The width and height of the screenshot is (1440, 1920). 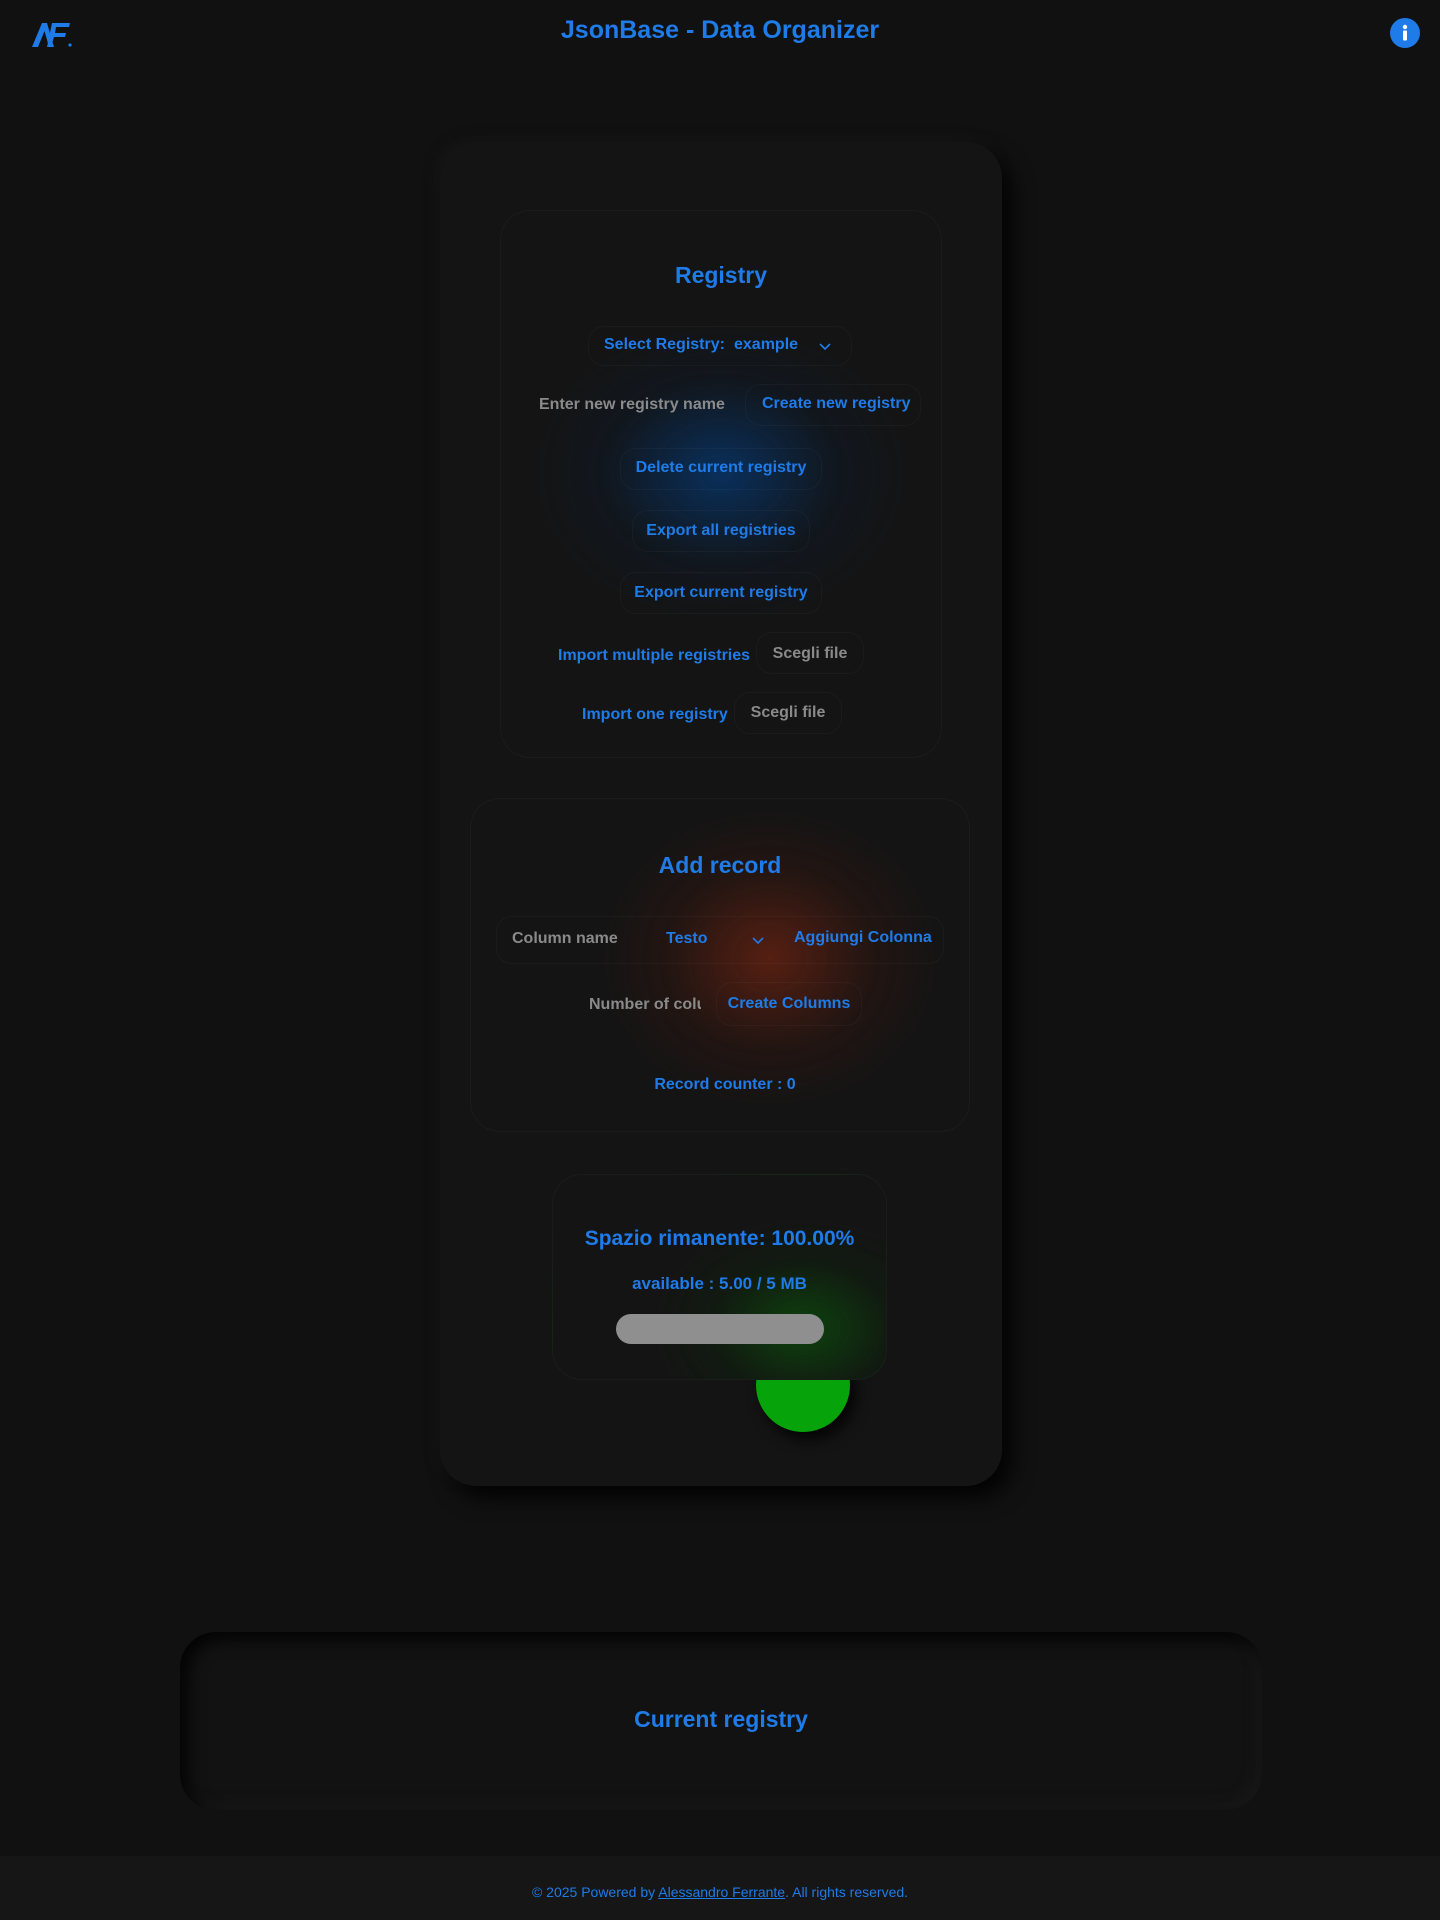 I want to click on import-multiple-file-label: Scegli file, so click(x=810, y=653).